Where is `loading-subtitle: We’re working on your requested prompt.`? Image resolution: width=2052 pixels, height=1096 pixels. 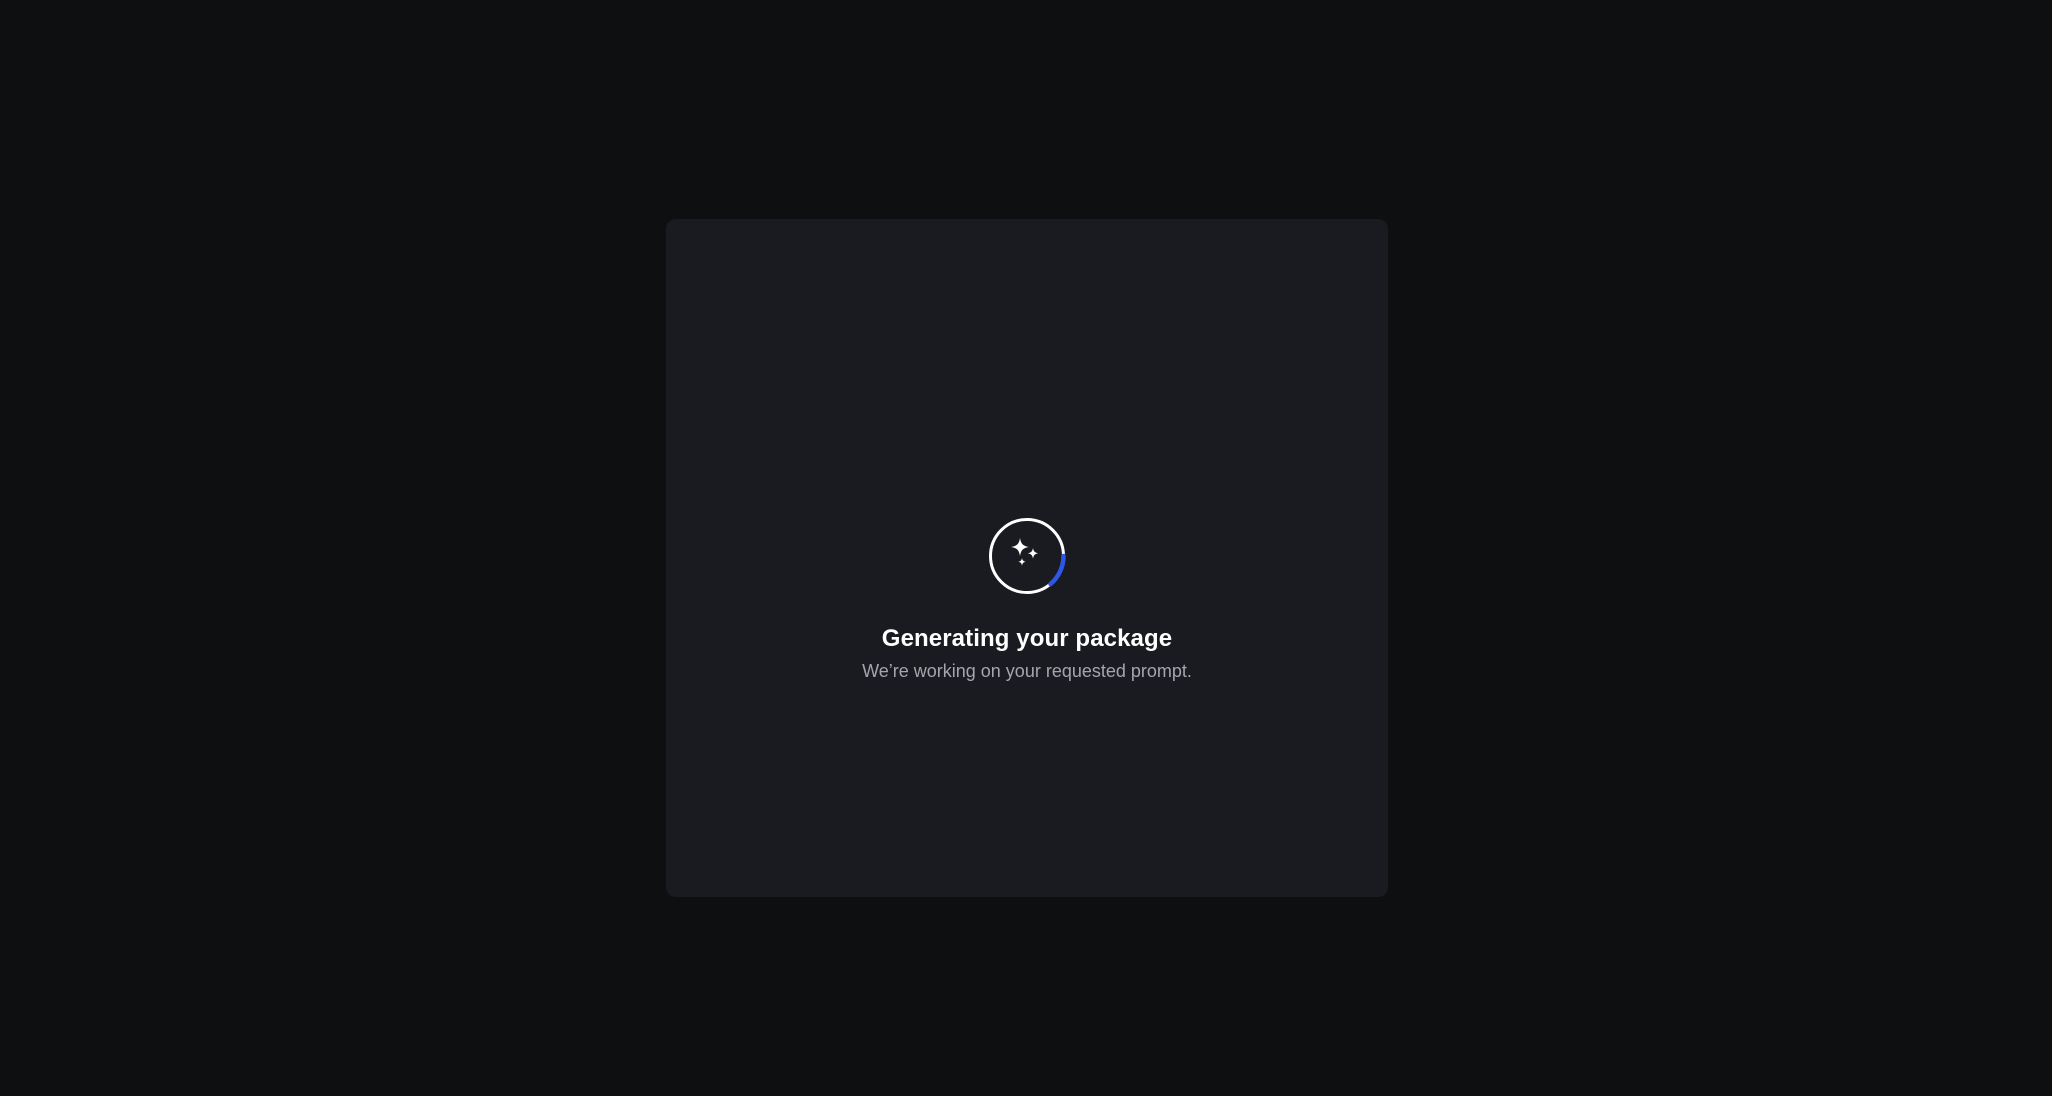
loading-subtitle: We’re working on your requested prompt. is located at coordinates (1027, 671).